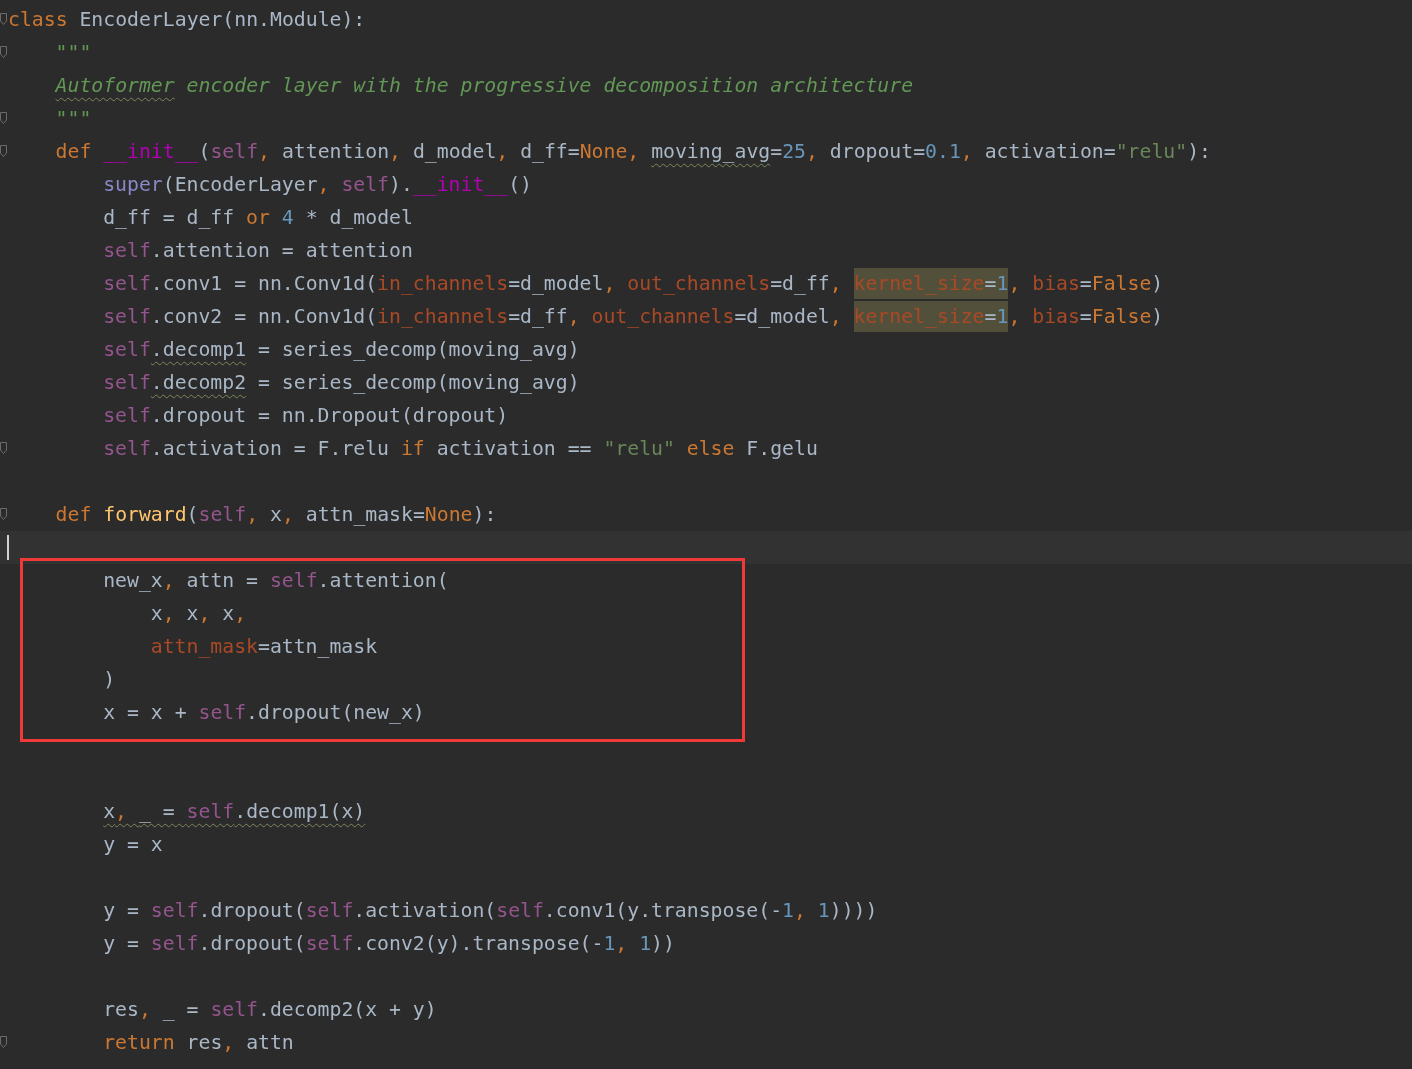 The height and width of the screenshot is (1069, 1412). I want to click on code-line: res, _ = self.decomp2(x + y), so click(270, 1010).